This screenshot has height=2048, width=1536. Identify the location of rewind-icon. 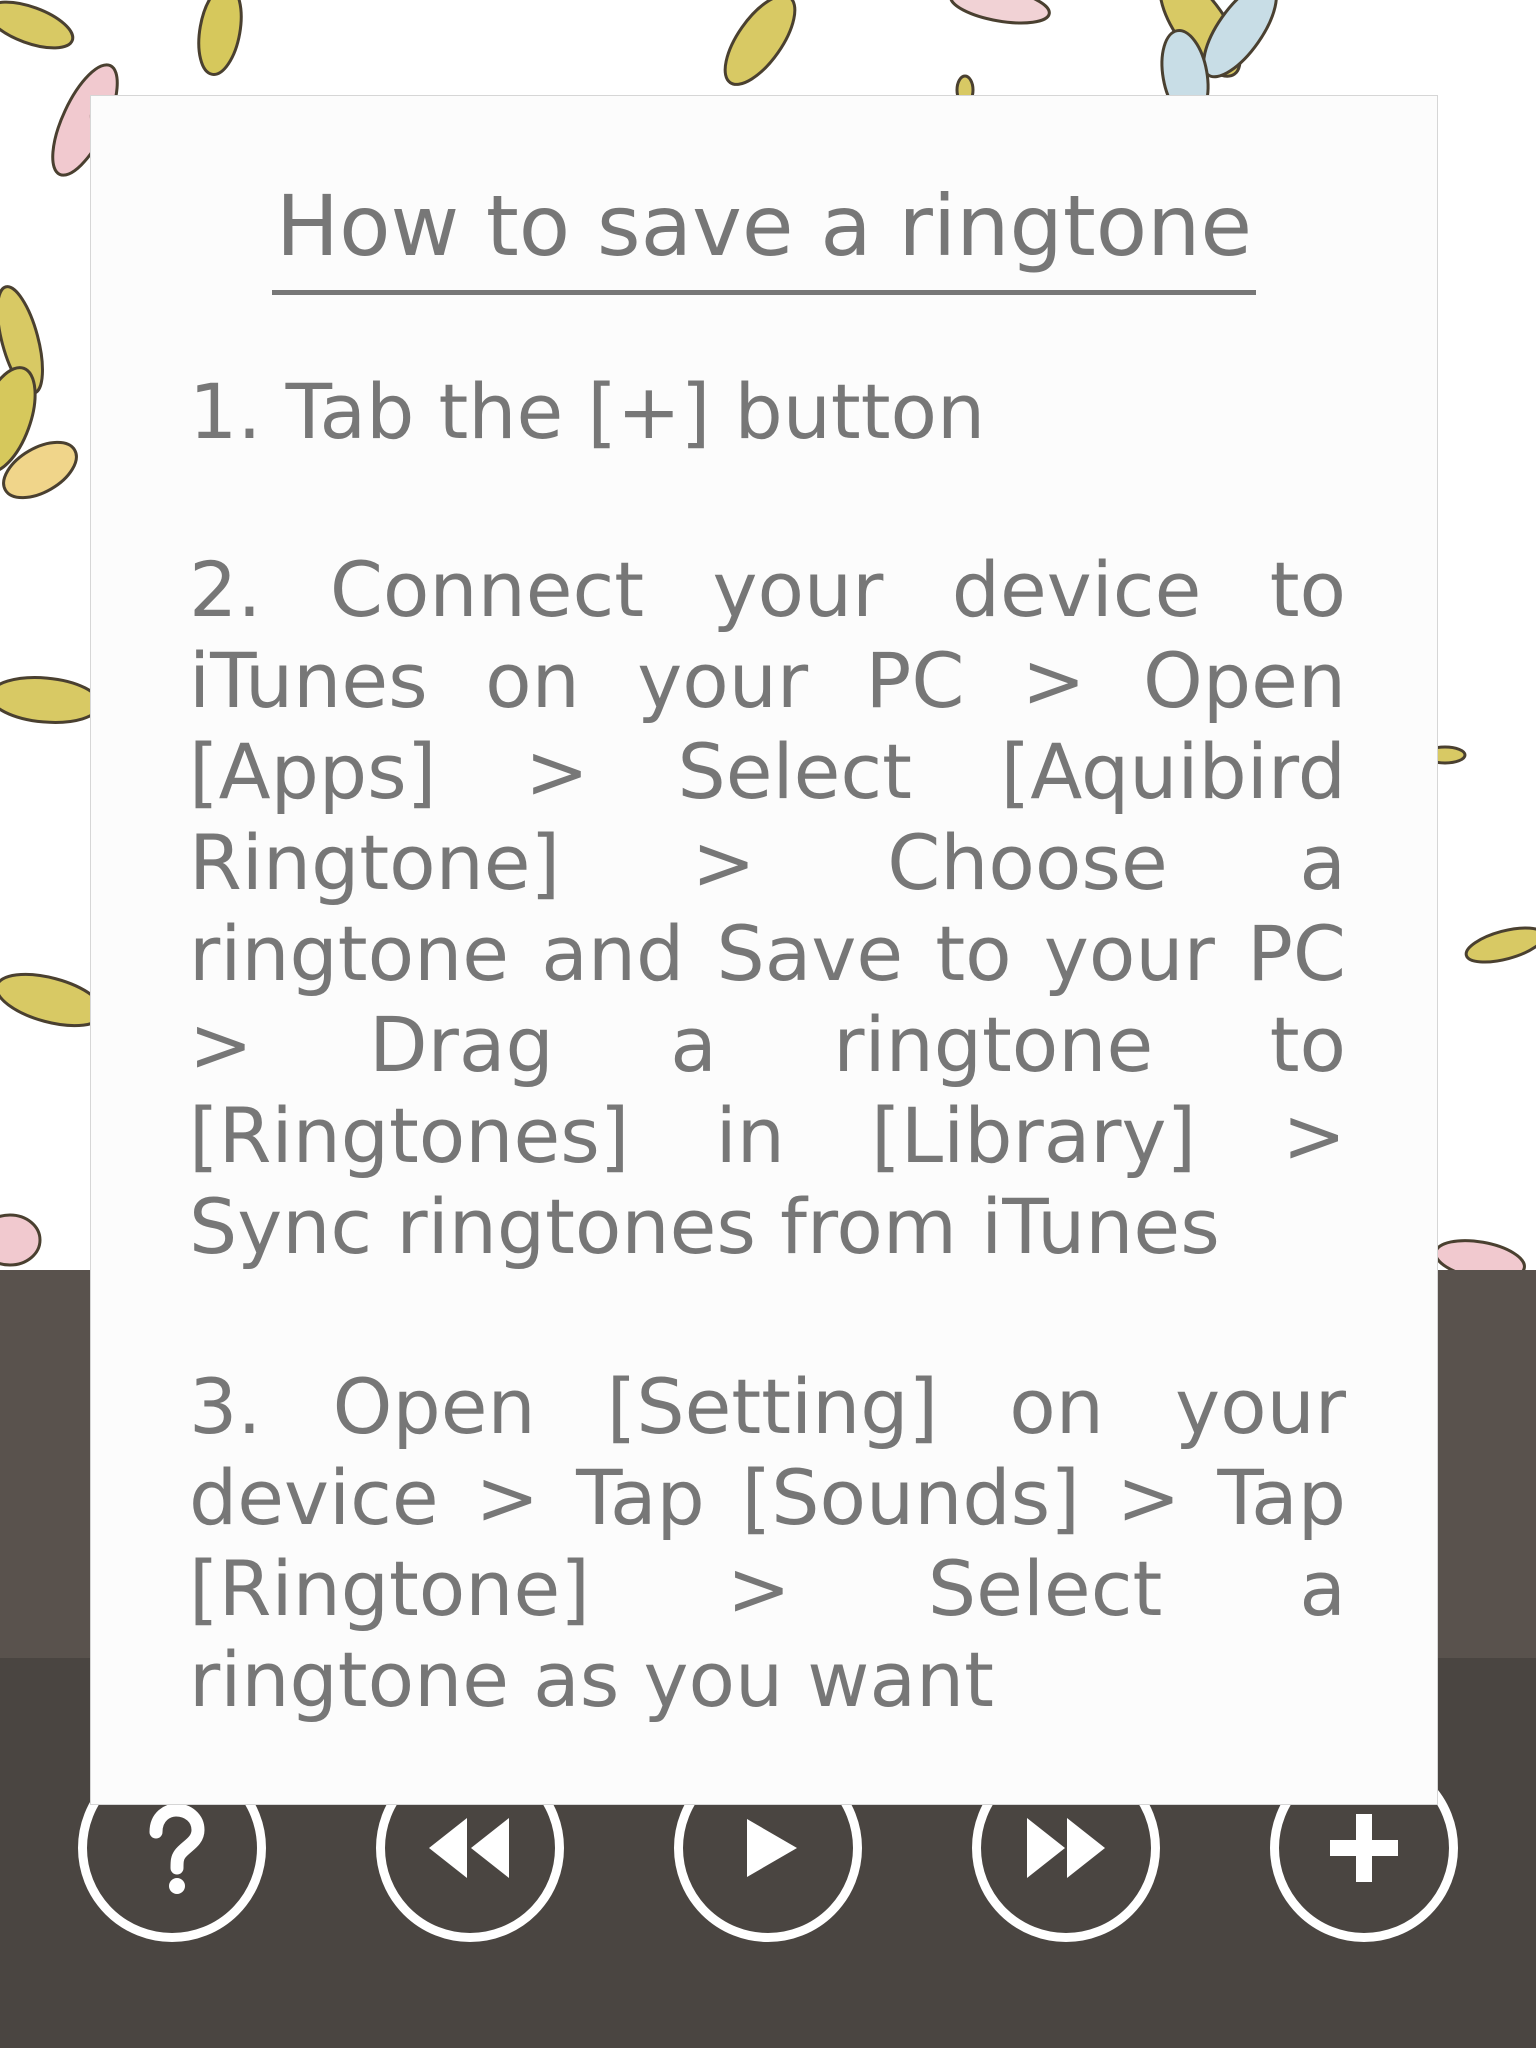
(469, 1848).